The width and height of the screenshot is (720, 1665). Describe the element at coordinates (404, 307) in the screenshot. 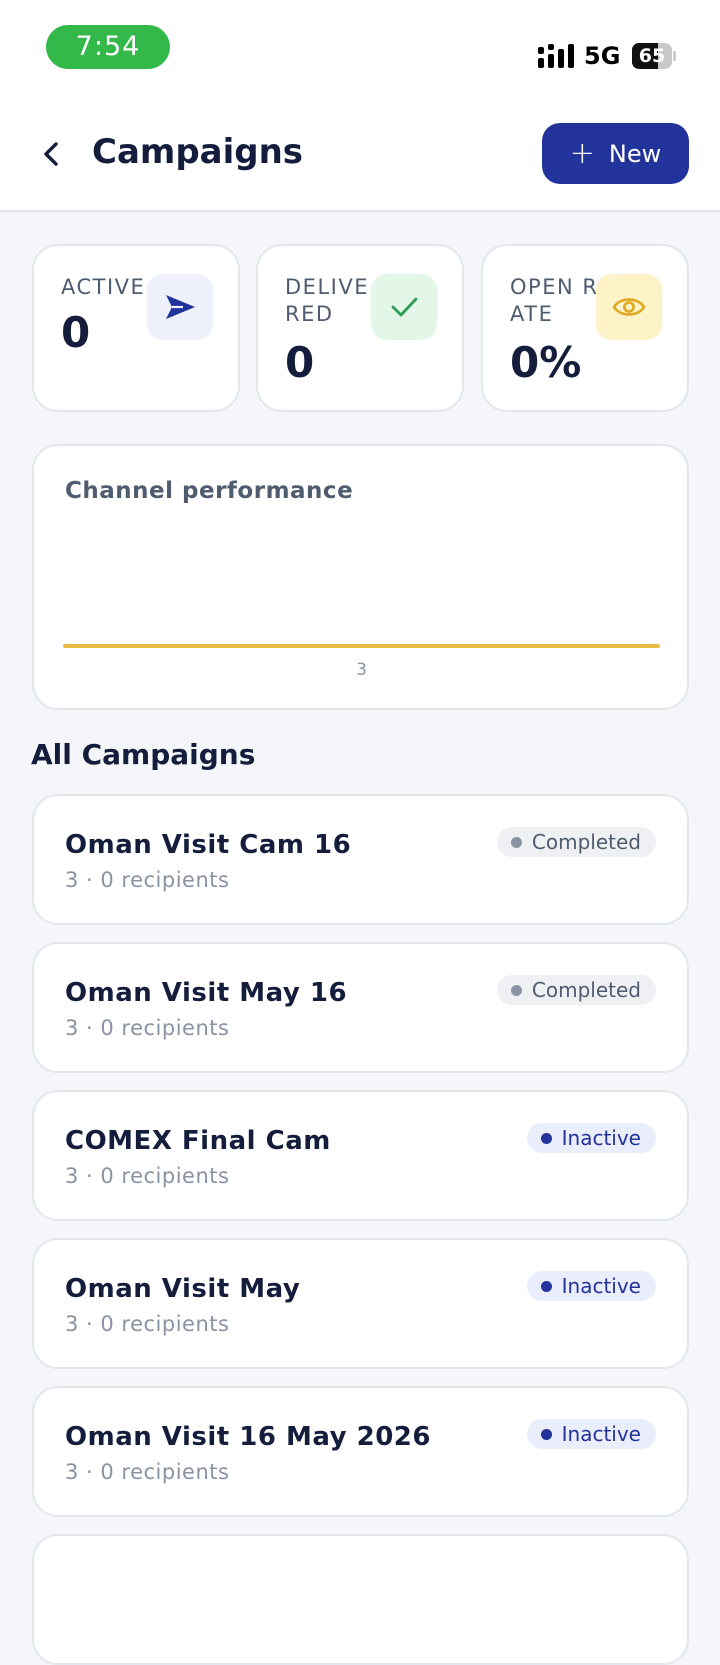

I see `check-icon` at that location.